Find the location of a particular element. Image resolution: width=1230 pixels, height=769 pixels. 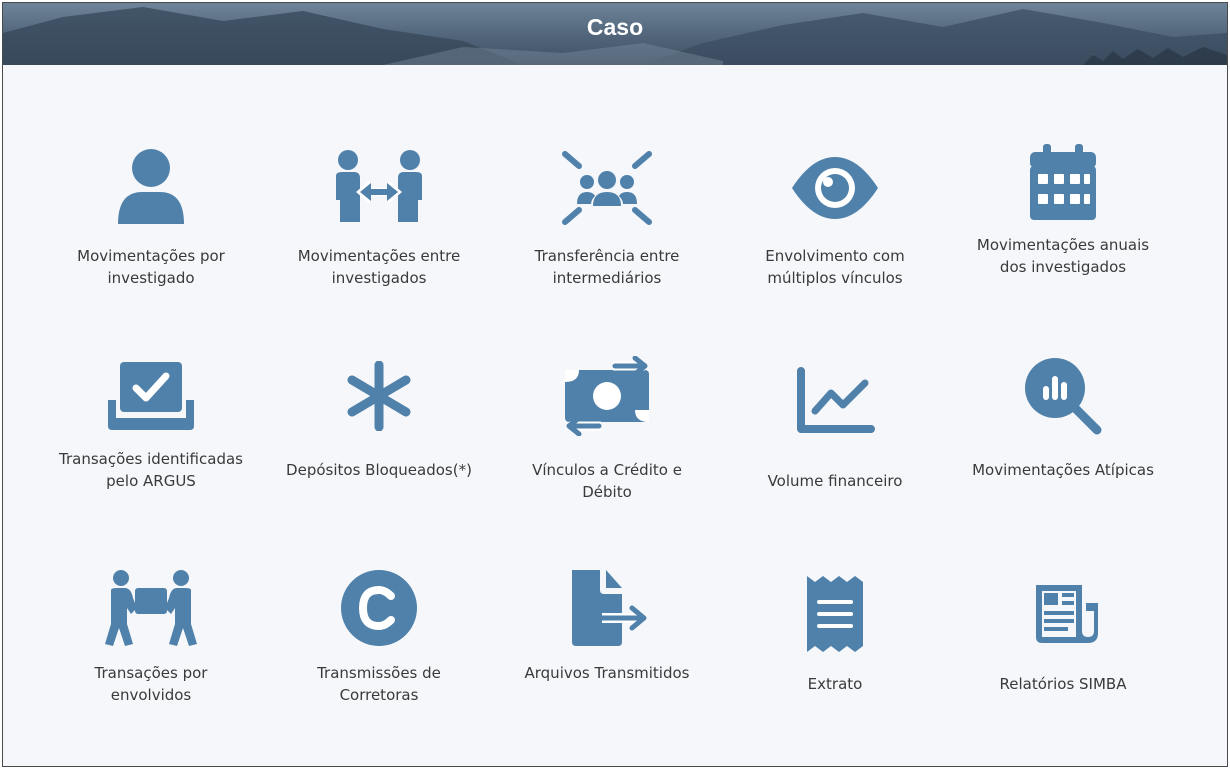

people-arrows-icon is located at coordinates (379, 188).